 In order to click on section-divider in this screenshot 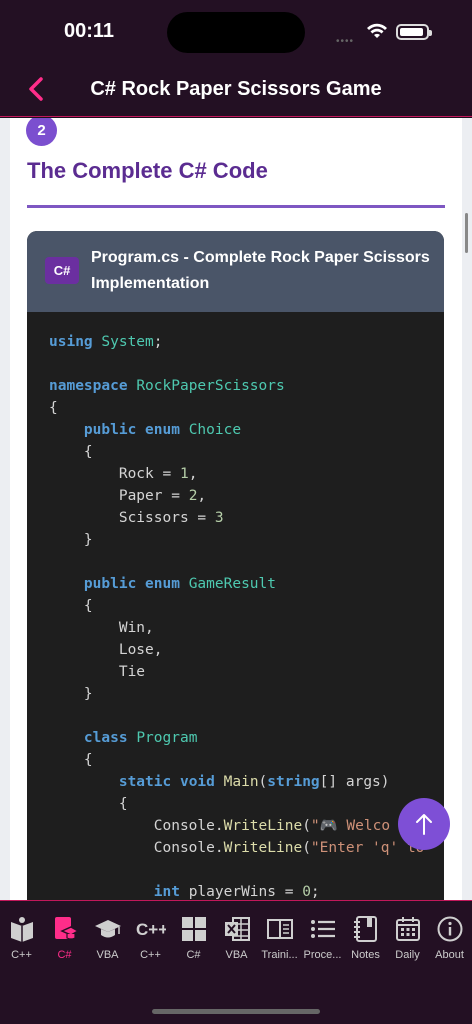, I will do `click(236, 206)`.